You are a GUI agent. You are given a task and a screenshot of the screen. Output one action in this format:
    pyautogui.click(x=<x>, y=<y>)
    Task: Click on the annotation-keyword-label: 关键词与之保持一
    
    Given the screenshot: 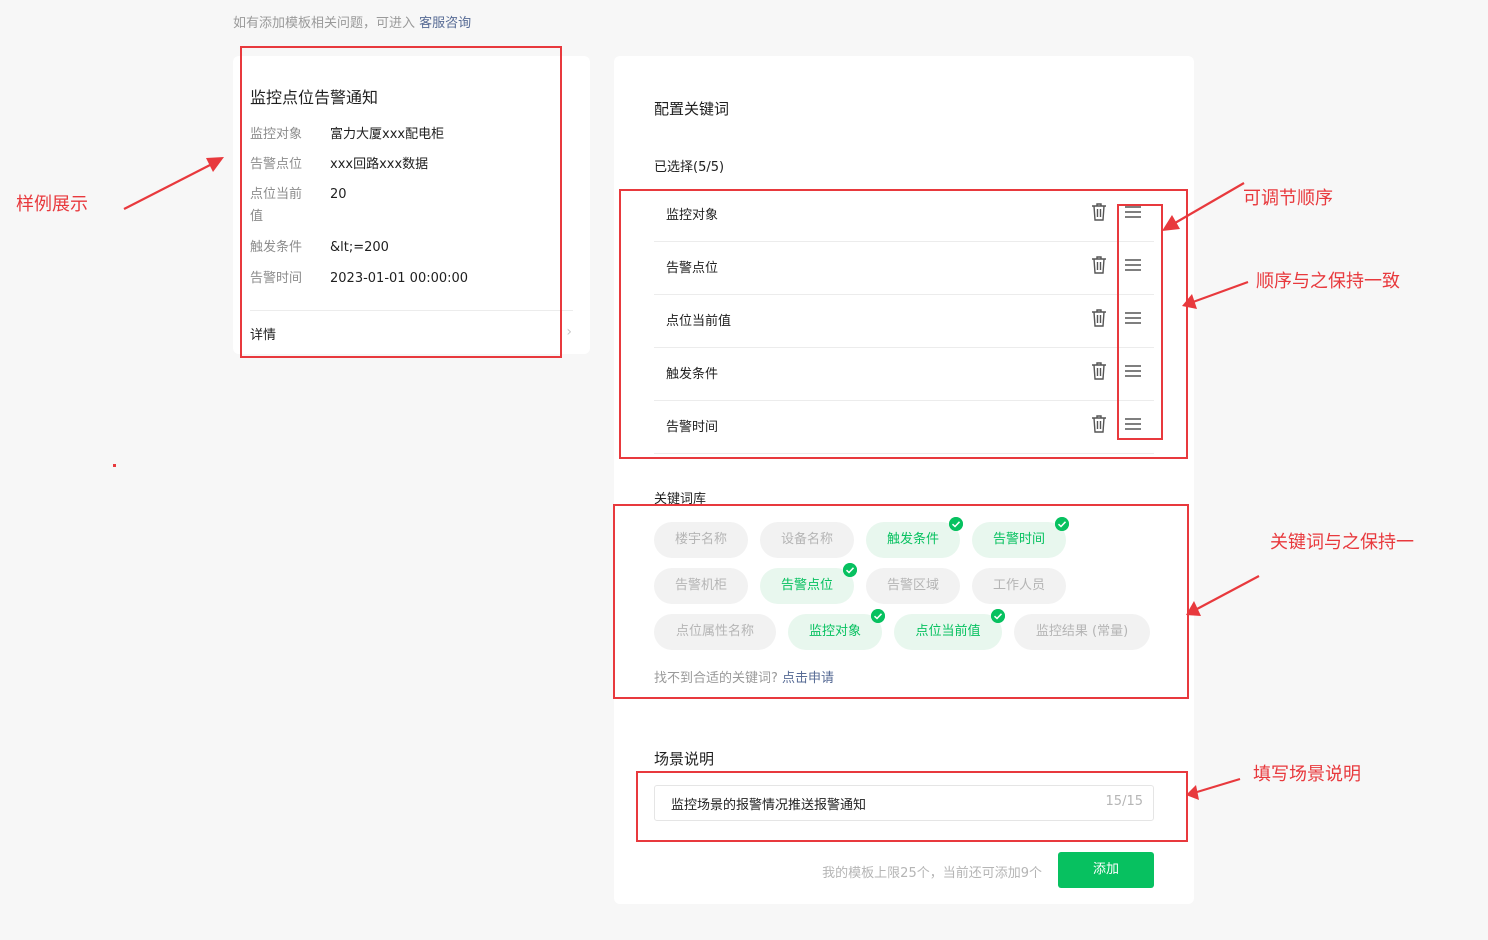 What is the action you would take?
    pyautogui.click(x=1342, y=542)
    